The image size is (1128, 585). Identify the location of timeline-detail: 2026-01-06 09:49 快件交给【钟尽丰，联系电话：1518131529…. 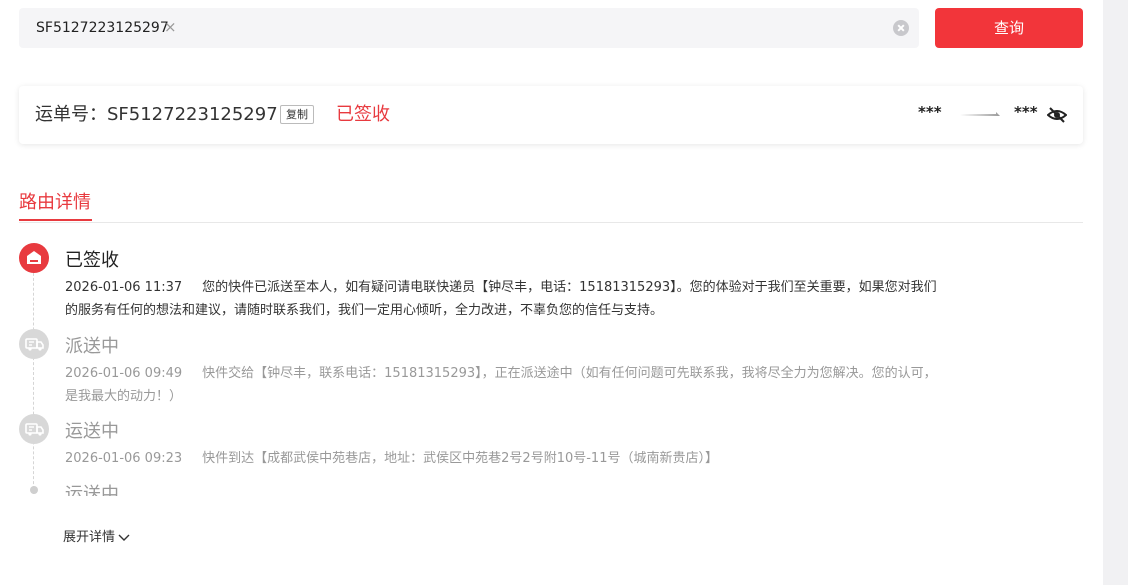
(505, 385).